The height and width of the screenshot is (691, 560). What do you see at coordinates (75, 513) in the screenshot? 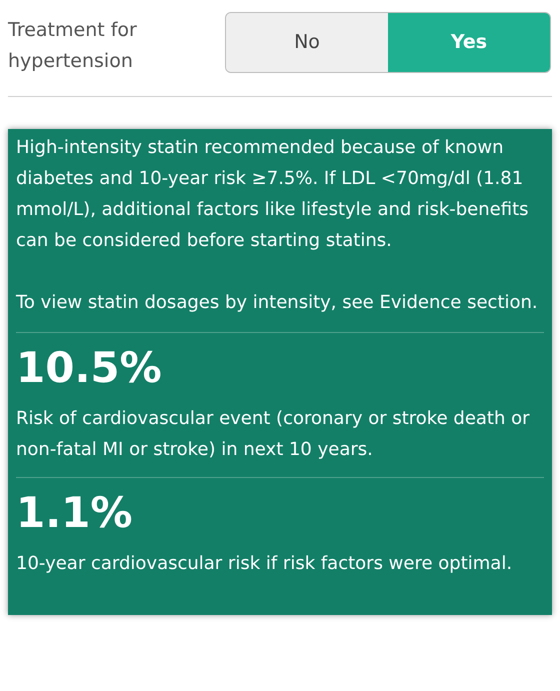
I see `risk-percentage: 1.1%` at bounding box center [75, 513].